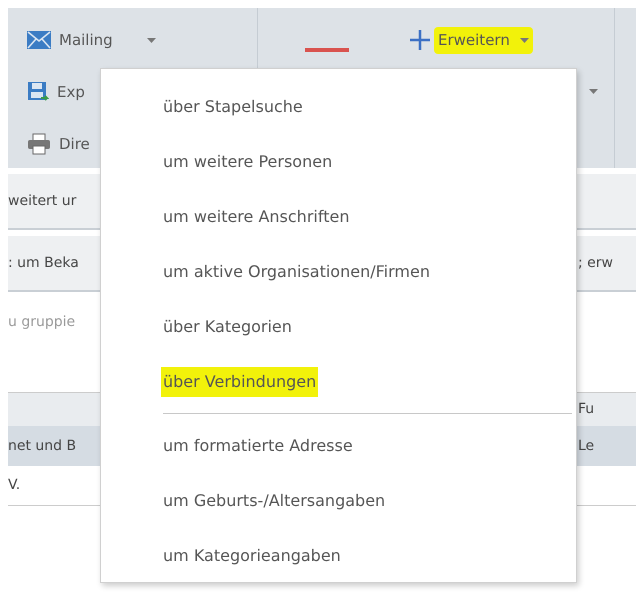 The width and height of the screenshot is (636, 594). What do you see at coordinates (74, 144) in the screenshot?
I see `ribbon-button-label: Dire` at bounding box center [74, 144].